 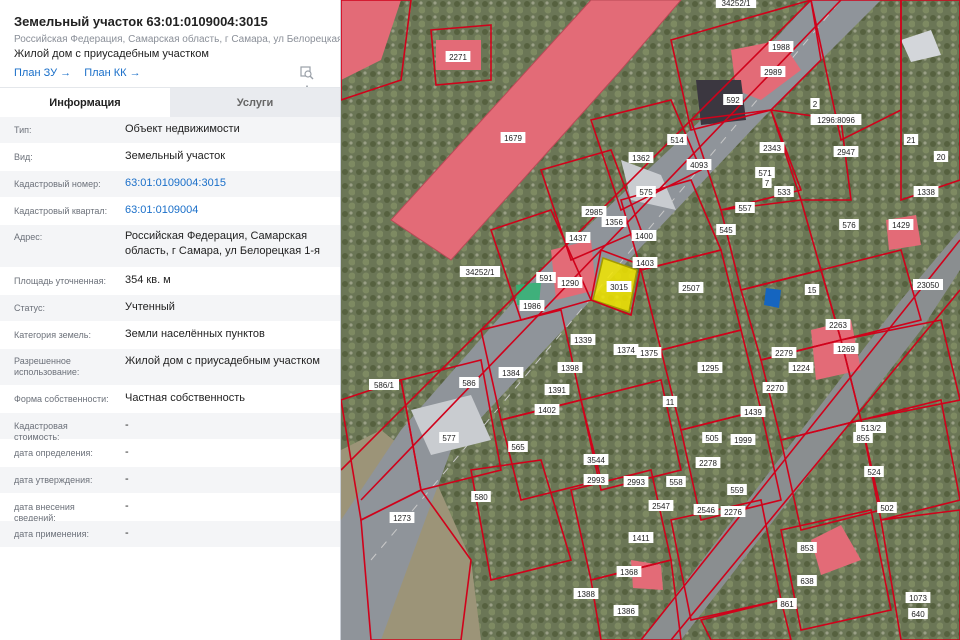 I want to click on parcel-number-label: 2271, so click(x=458, y=57).